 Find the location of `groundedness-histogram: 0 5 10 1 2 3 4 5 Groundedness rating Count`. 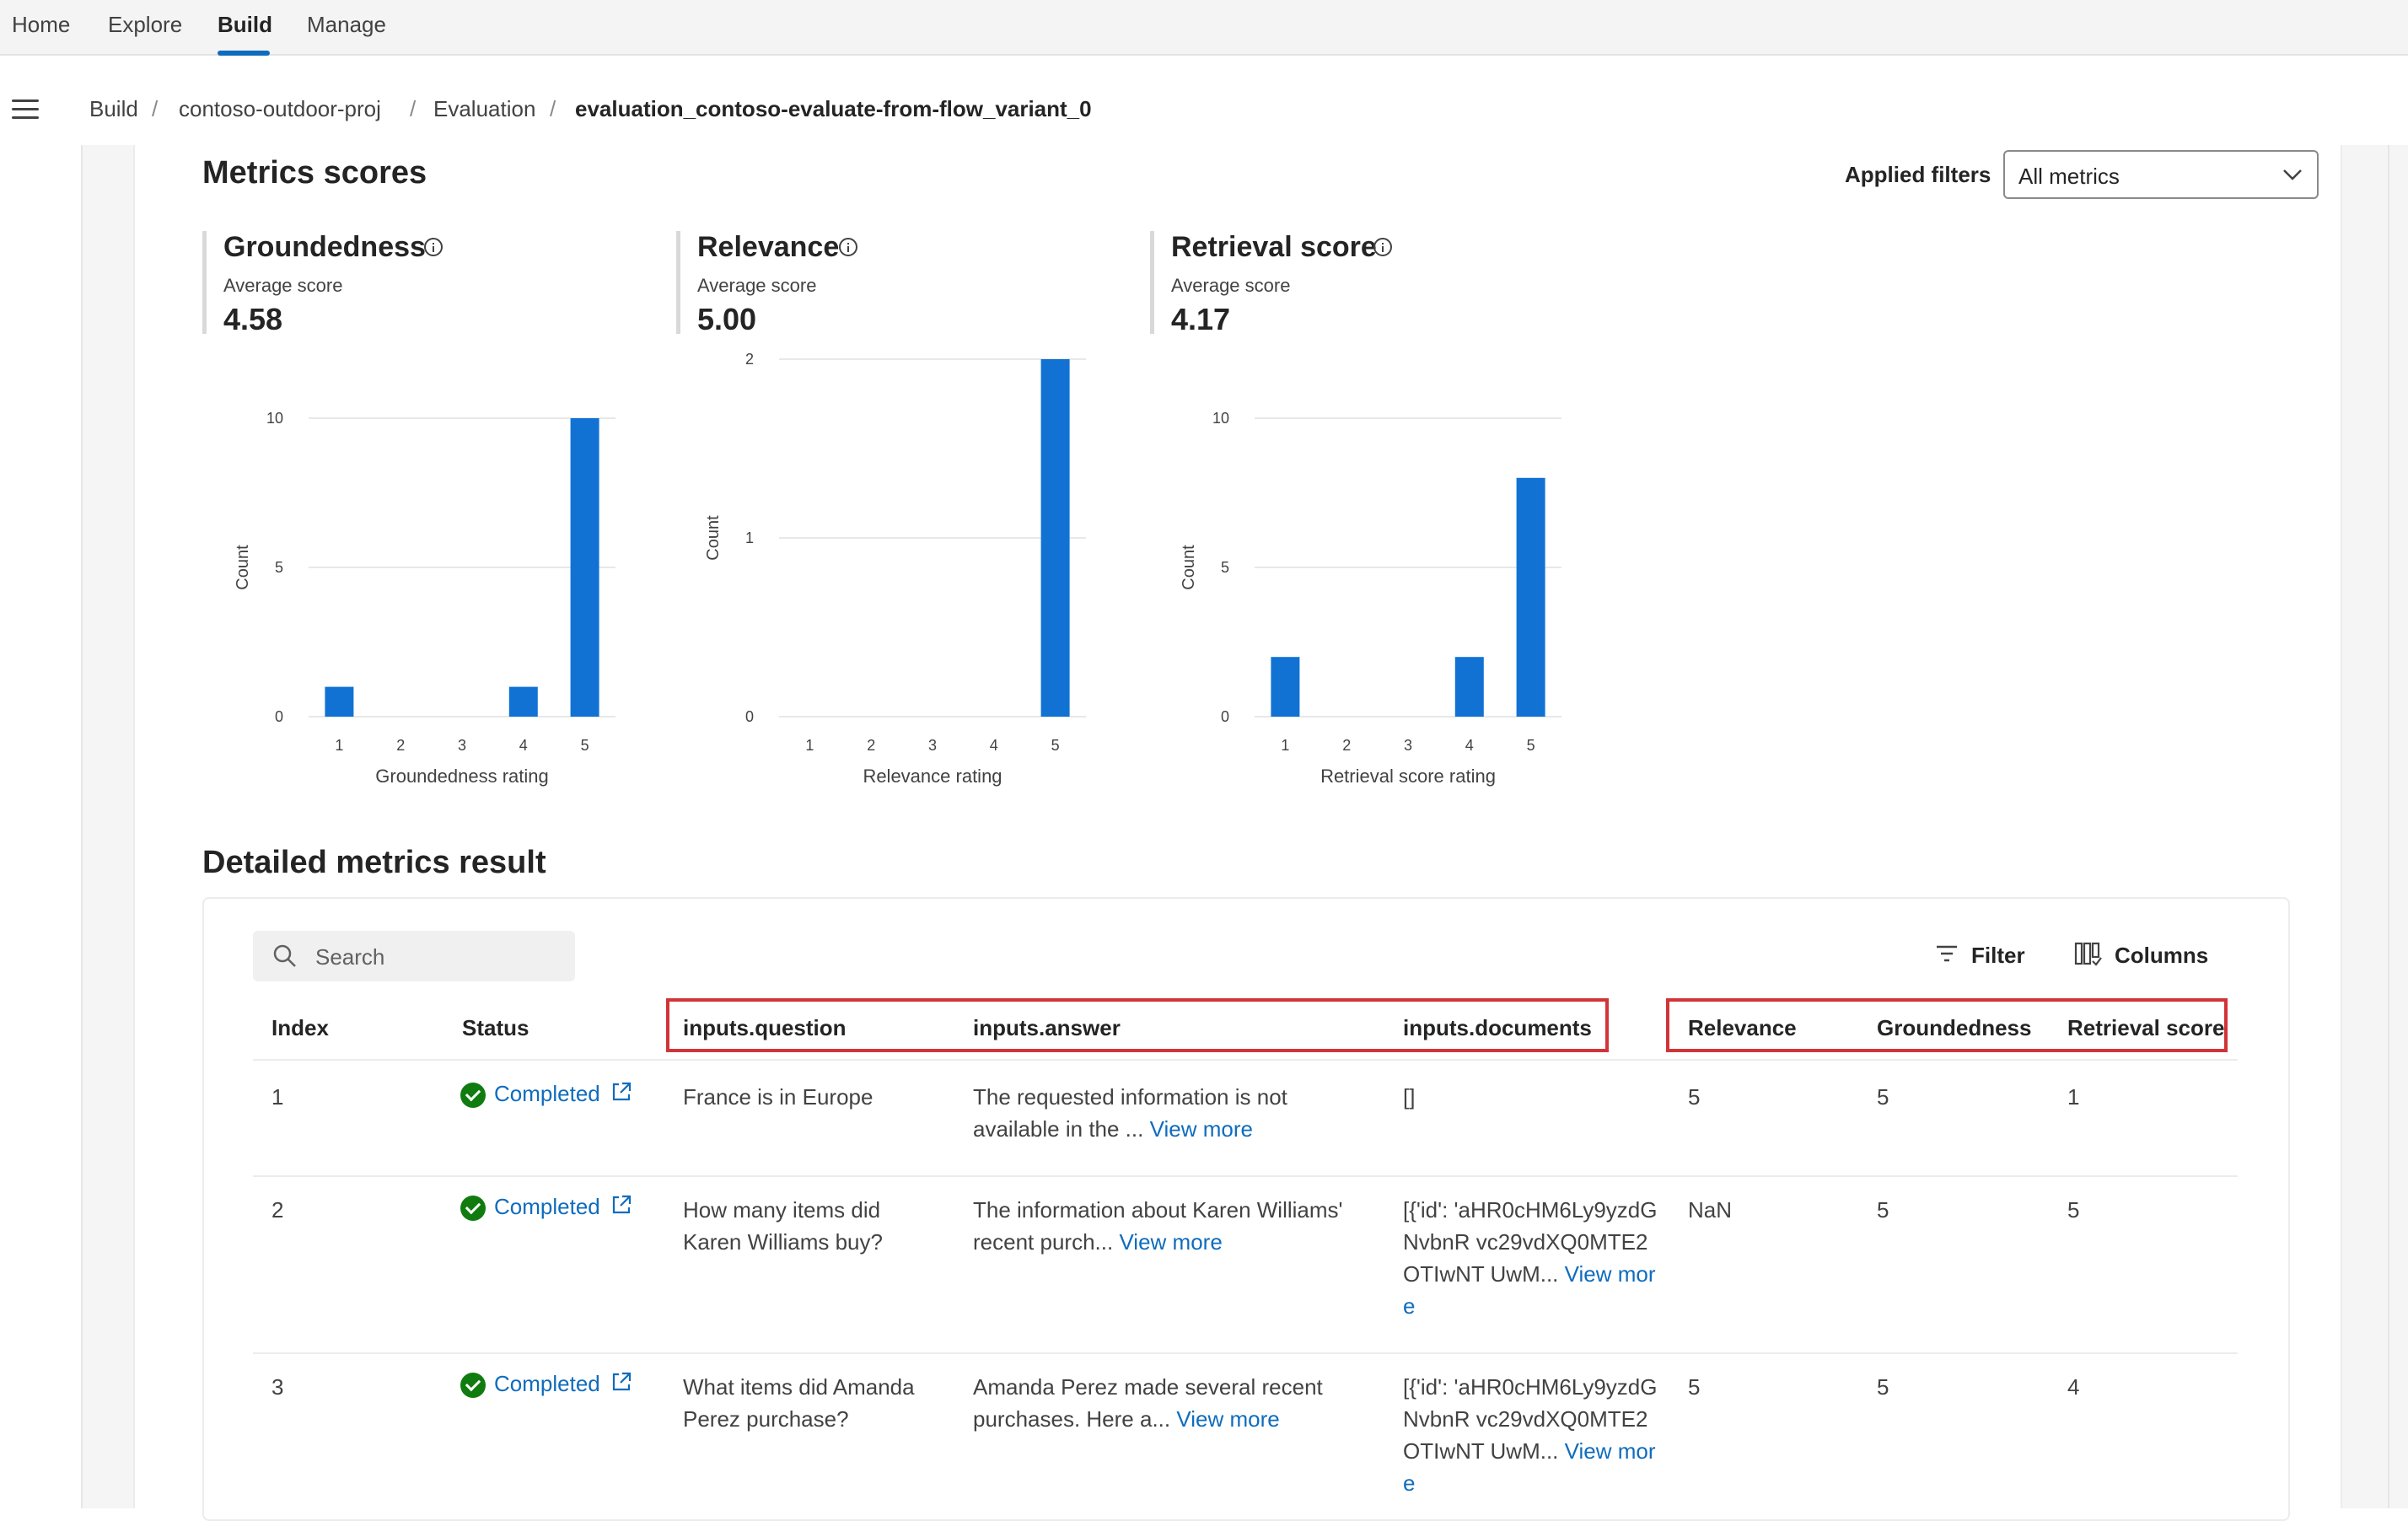

groundedness-histogram: 0 5 10 1 2 3 4 5 Groundedness rating Count is located at coordinates (425, 598).